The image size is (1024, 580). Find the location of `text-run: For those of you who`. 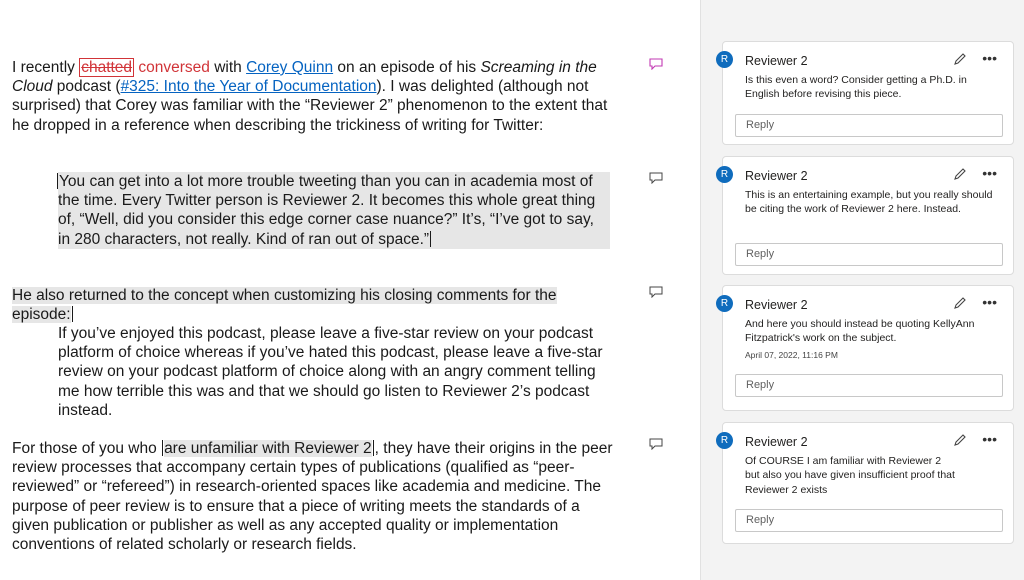

text-run: For those of you who is located at coordinates (87, 448).